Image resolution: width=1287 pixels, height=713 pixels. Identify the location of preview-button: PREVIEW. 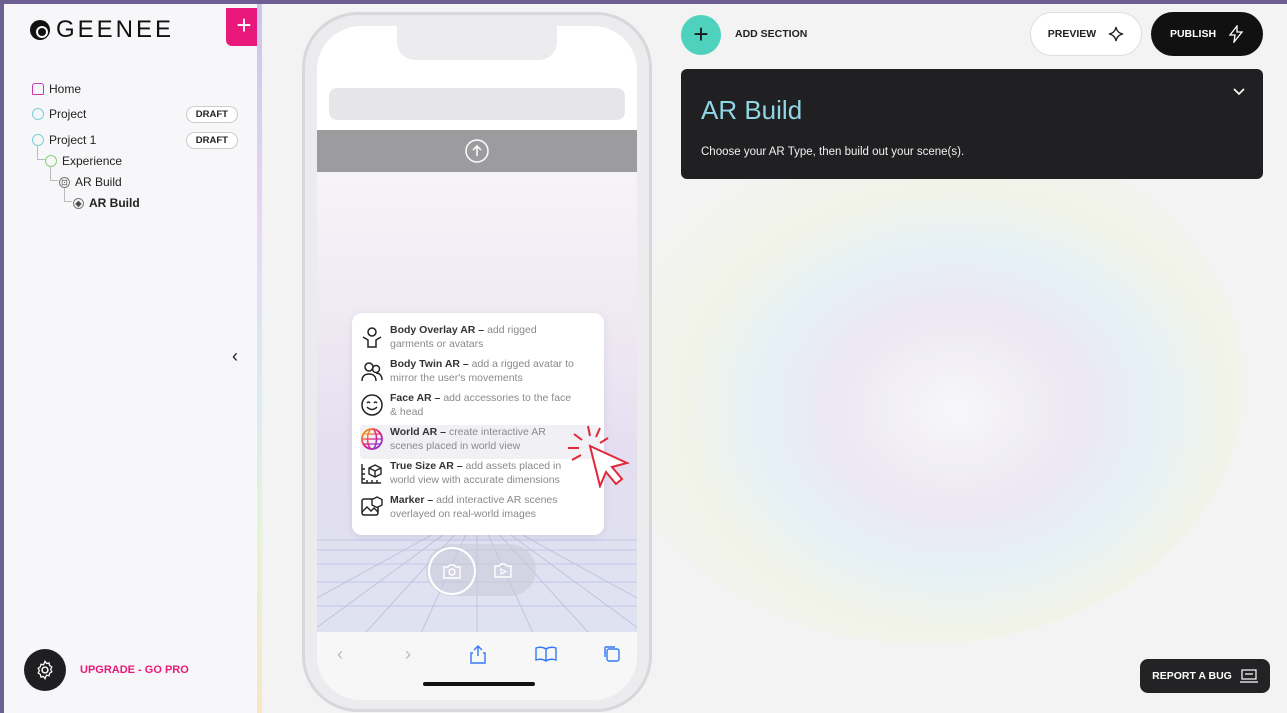
(1086, 34).